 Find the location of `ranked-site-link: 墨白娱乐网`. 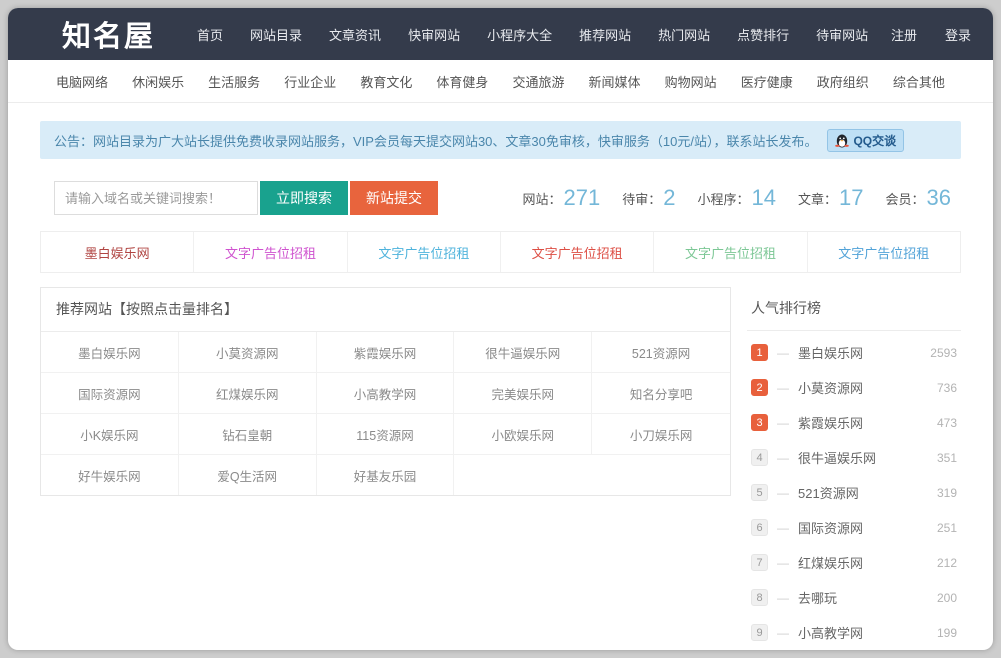

ranked-site-link: 墨白娱乐网 is located at coordinates (830, 352).